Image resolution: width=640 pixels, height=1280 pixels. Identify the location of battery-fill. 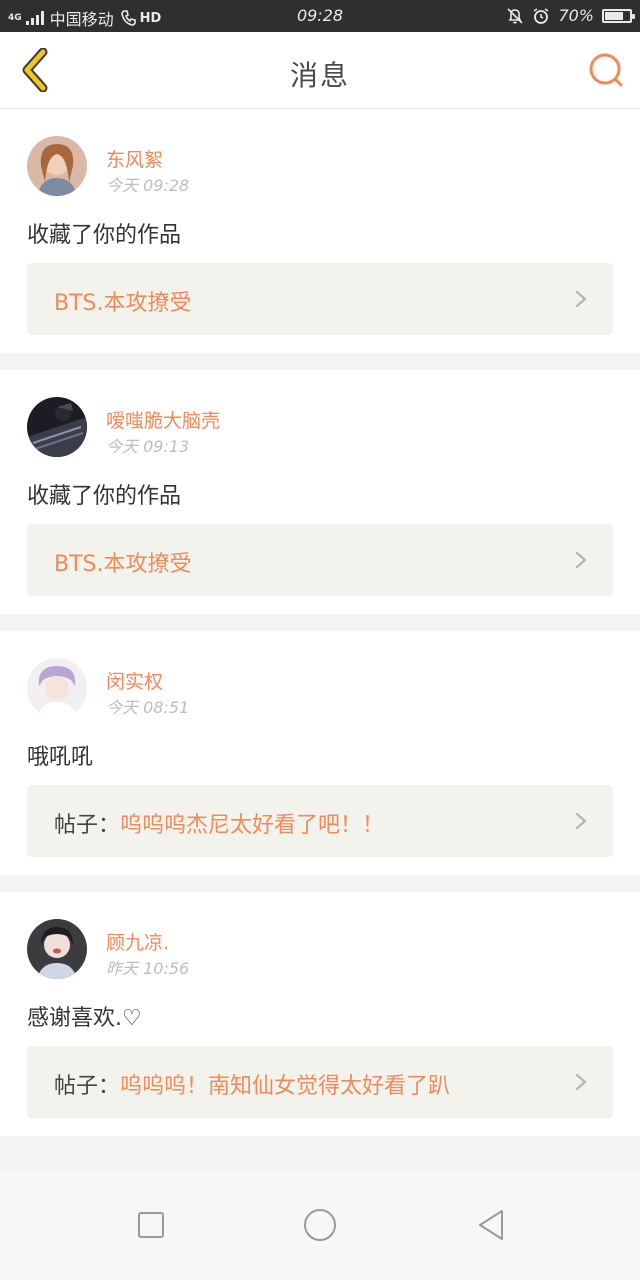
(614, 15).